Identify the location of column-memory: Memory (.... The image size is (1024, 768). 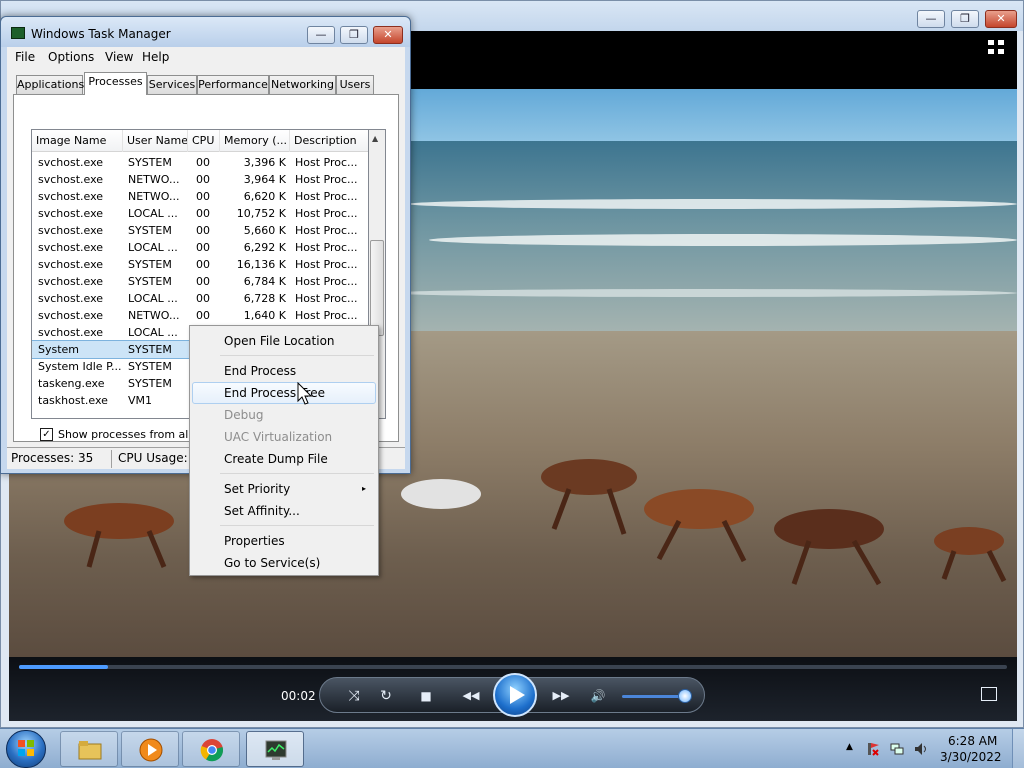
(255, 141).